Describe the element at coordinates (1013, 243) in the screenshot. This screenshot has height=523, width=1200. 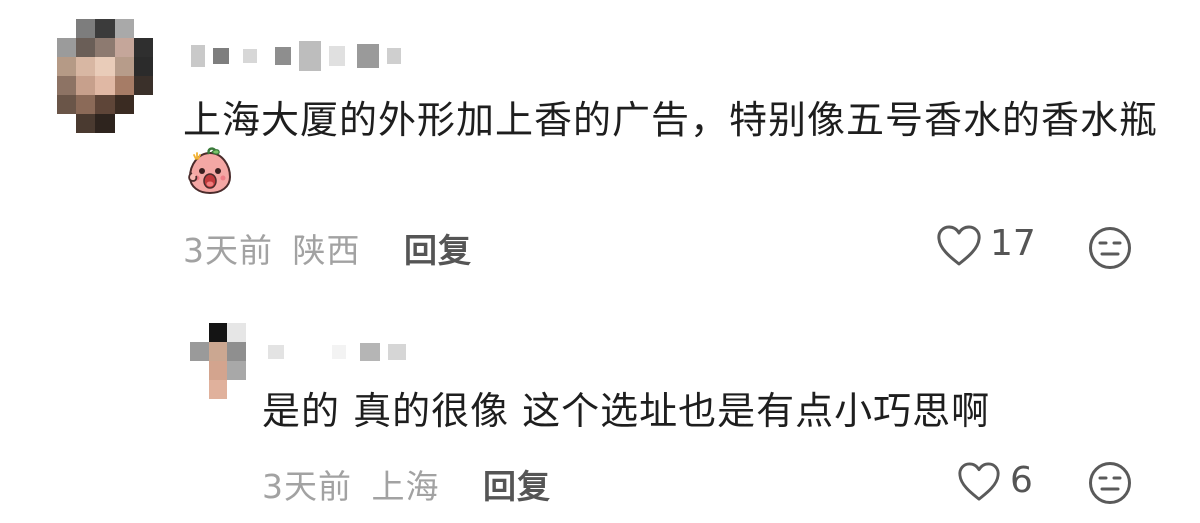
I see `like-count: 17` at that location.